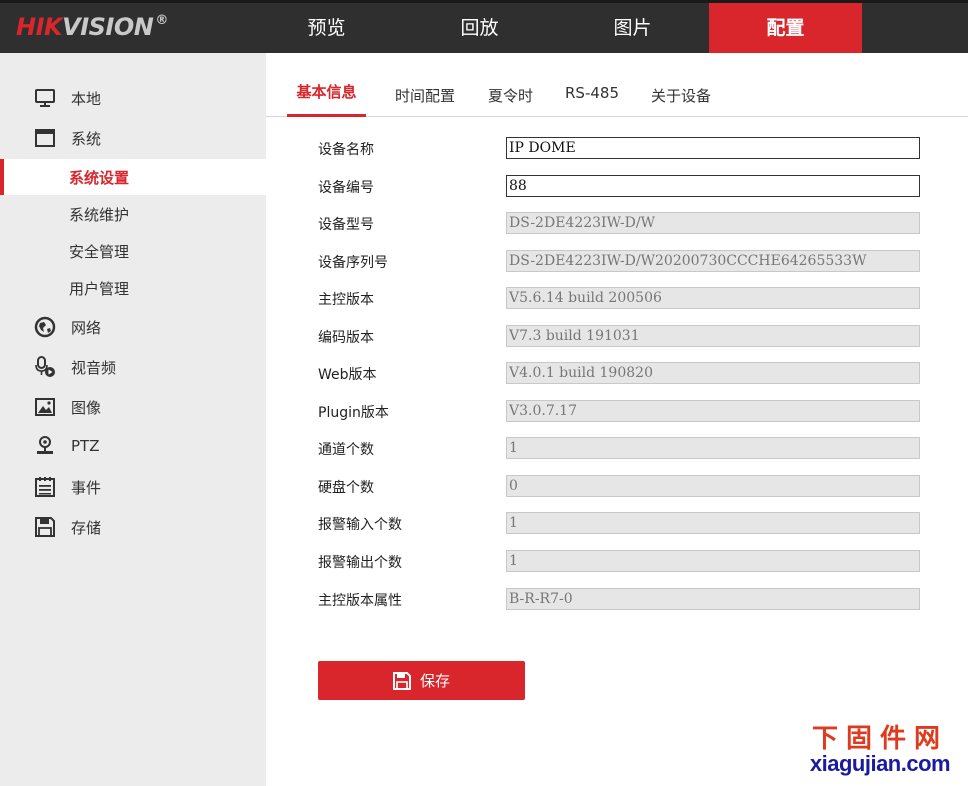 The width and height of the screenshot is (968, 786). What do you see at coordinates (45, 98) in the screenshot?
I see `monitor-icon` at bounding box center [45, 98].